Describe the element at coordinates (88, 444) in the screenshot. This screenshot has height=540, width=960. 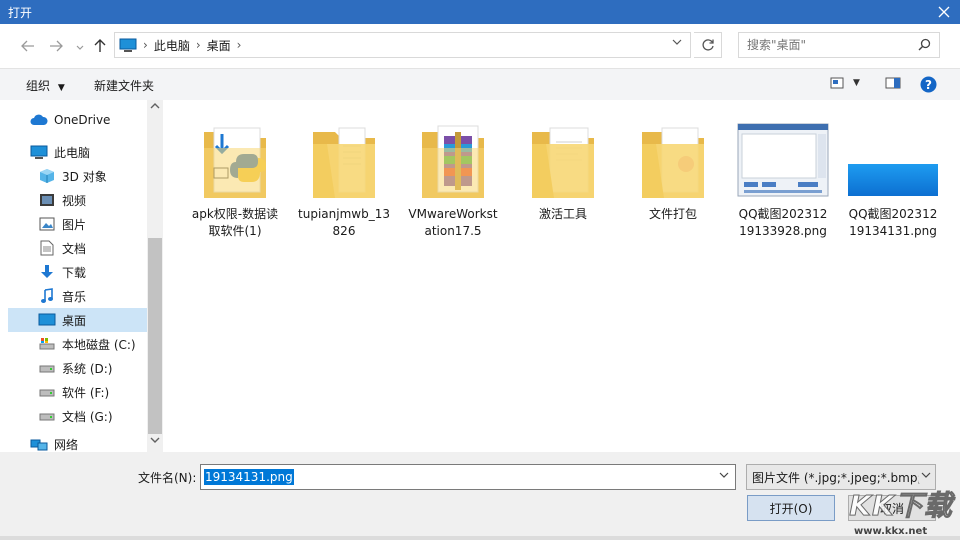
I see `sidebar-item-network: 网络` at that location.